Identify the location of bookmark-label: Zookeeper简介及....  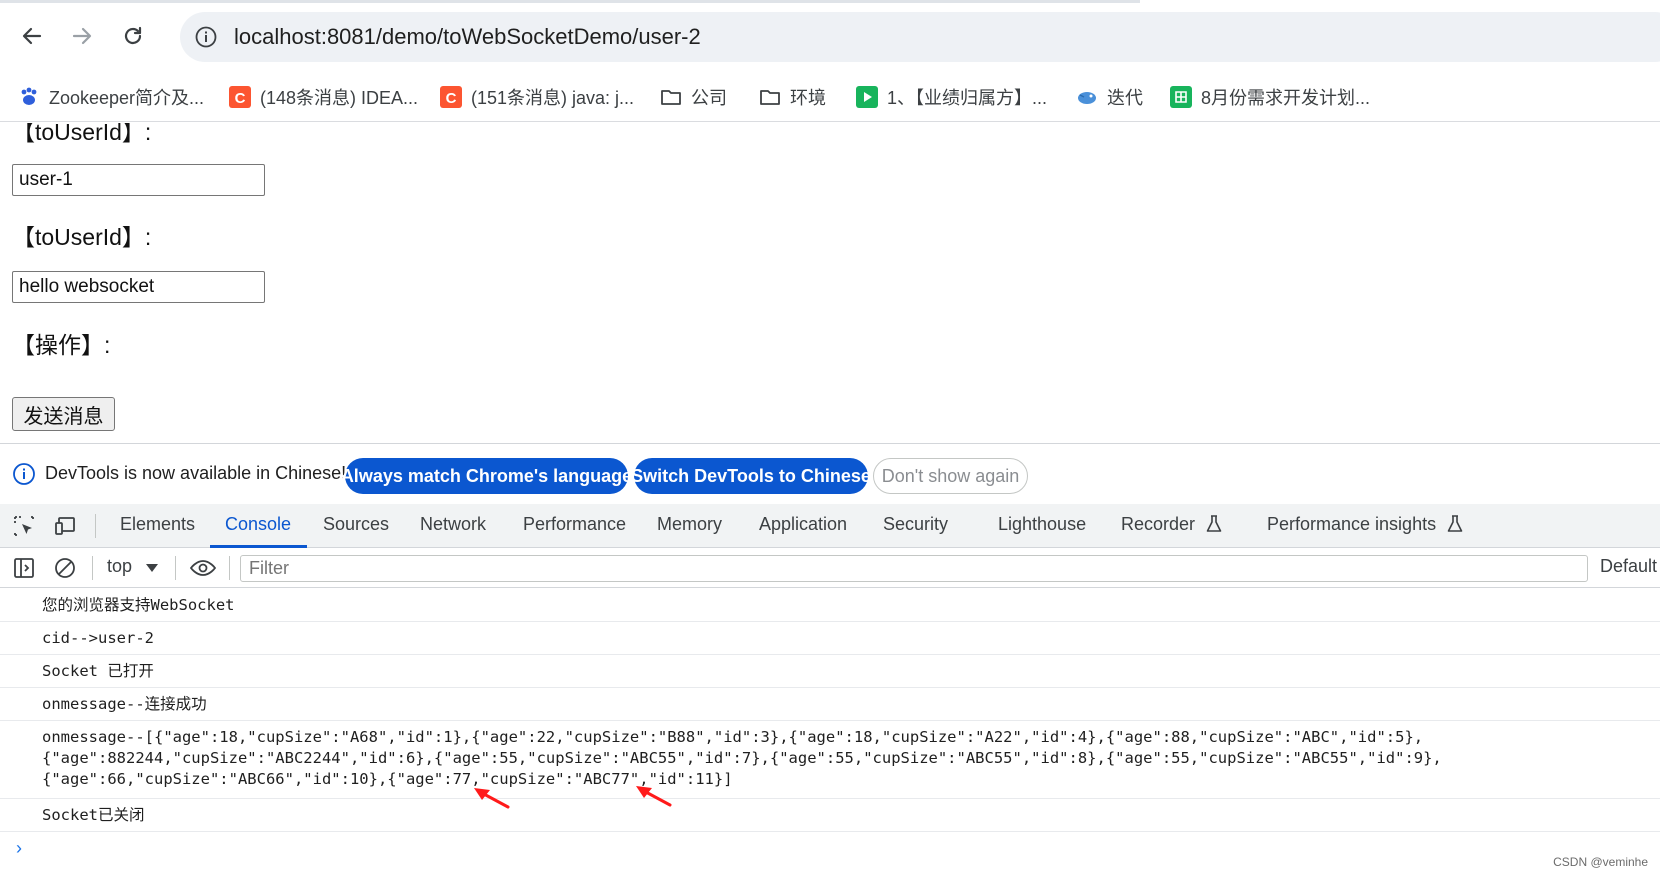
(127, 98).